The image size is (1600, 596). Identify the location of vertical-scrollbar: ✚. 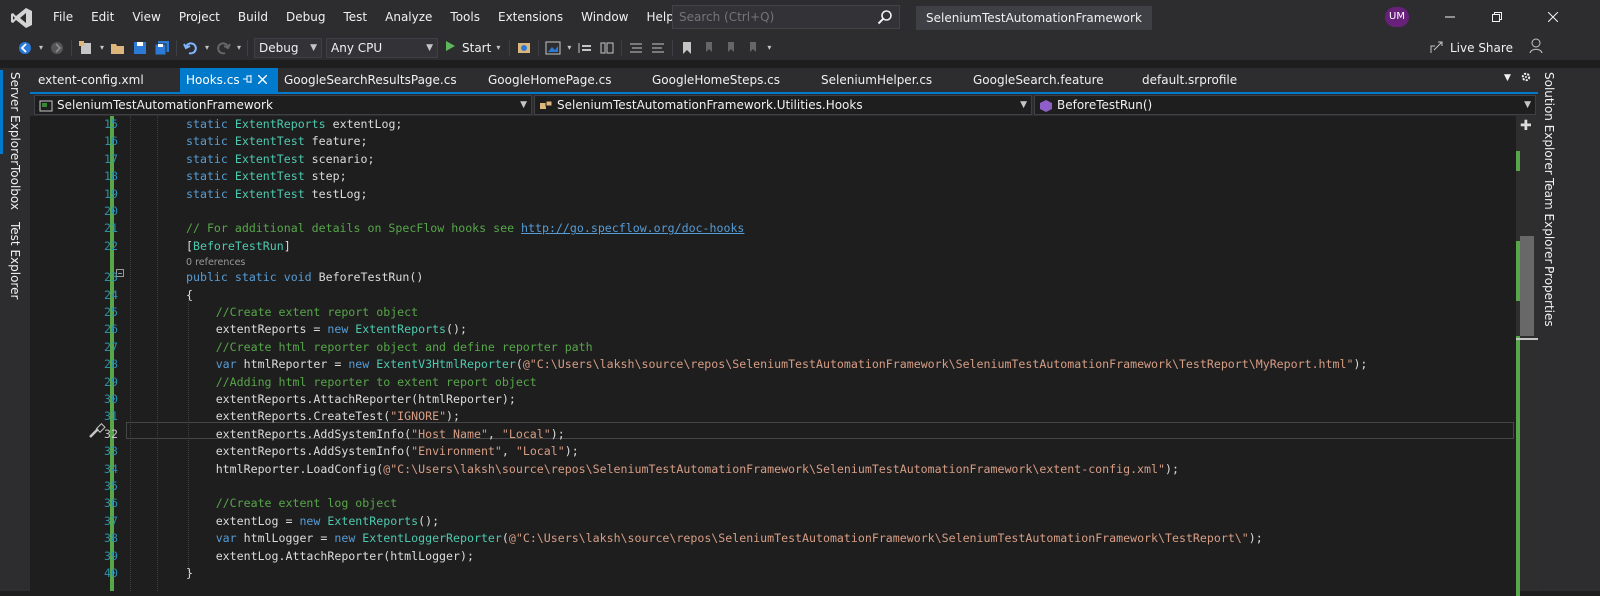
(1527, 356).